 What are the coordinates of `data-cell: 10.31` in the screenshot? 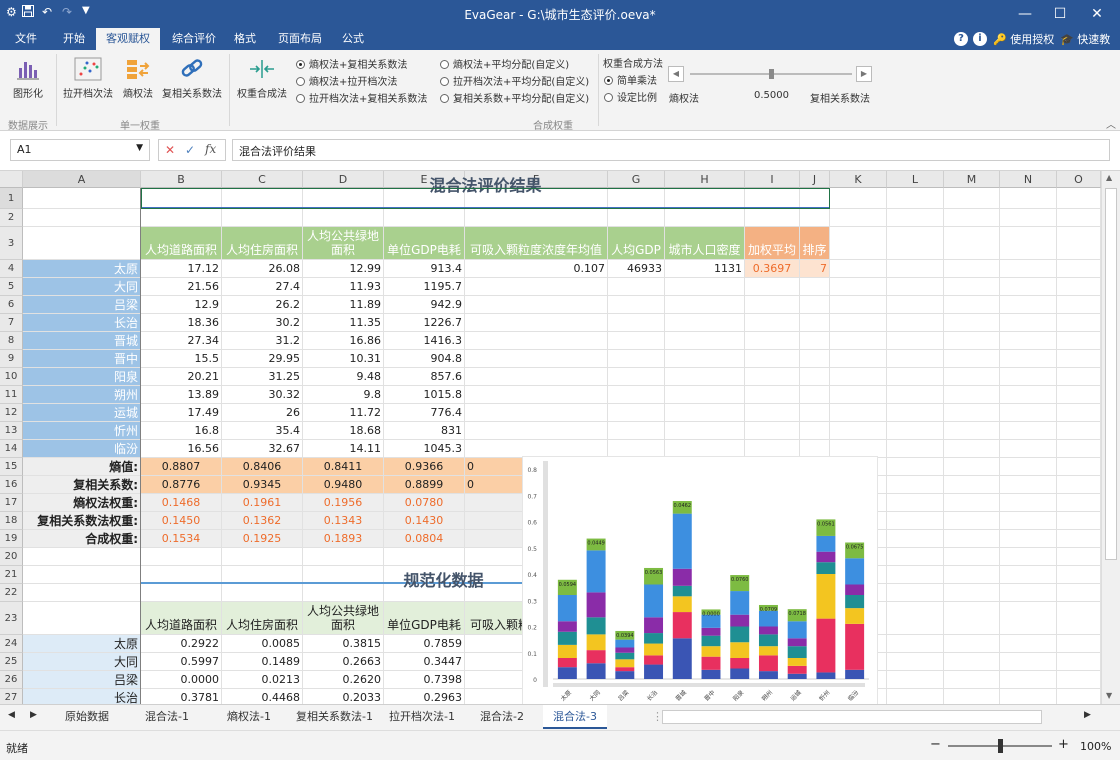 It's located at (343, 359).